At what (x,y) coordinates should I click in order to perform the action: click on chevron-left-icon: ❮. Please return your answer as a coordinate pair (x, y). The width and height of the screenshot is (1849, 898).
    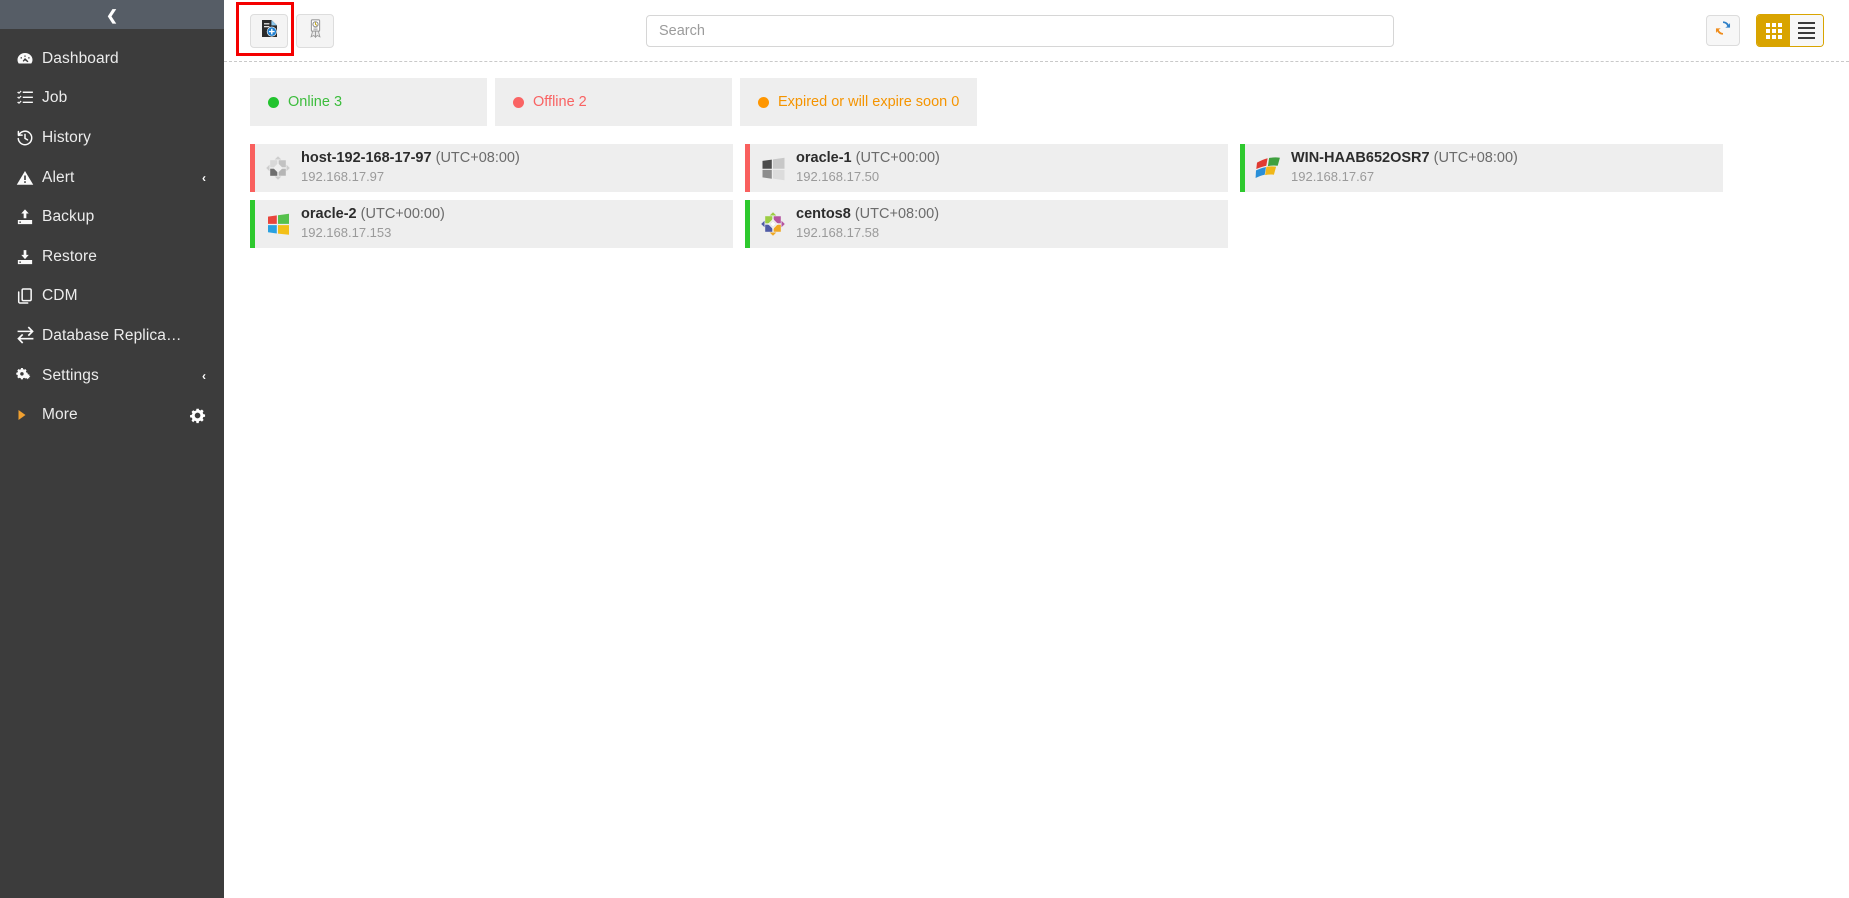
    Looking at the image, I should click on (112, 14).